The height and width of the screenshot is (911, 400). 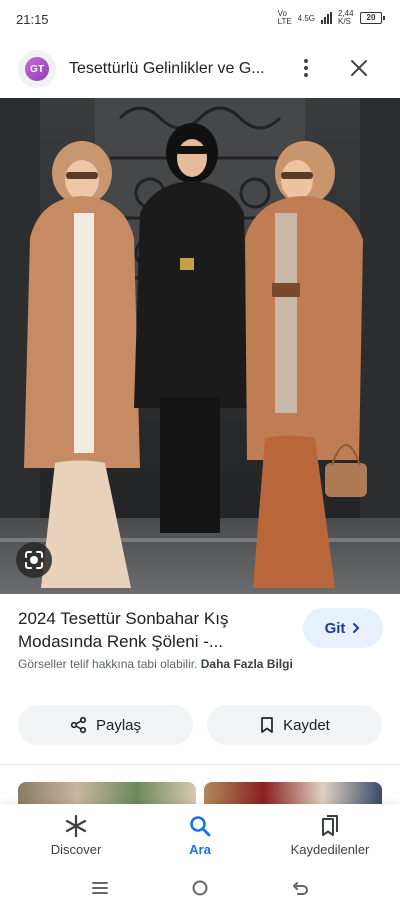 I want to click on back-icon, so click(x=300, y=888).